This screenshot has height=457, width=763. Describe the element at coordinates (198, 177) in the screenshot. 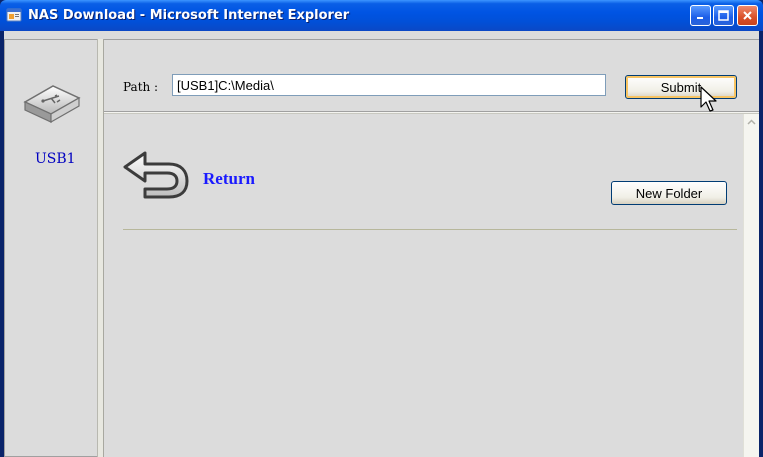

I see `return-link: Return` at that location.